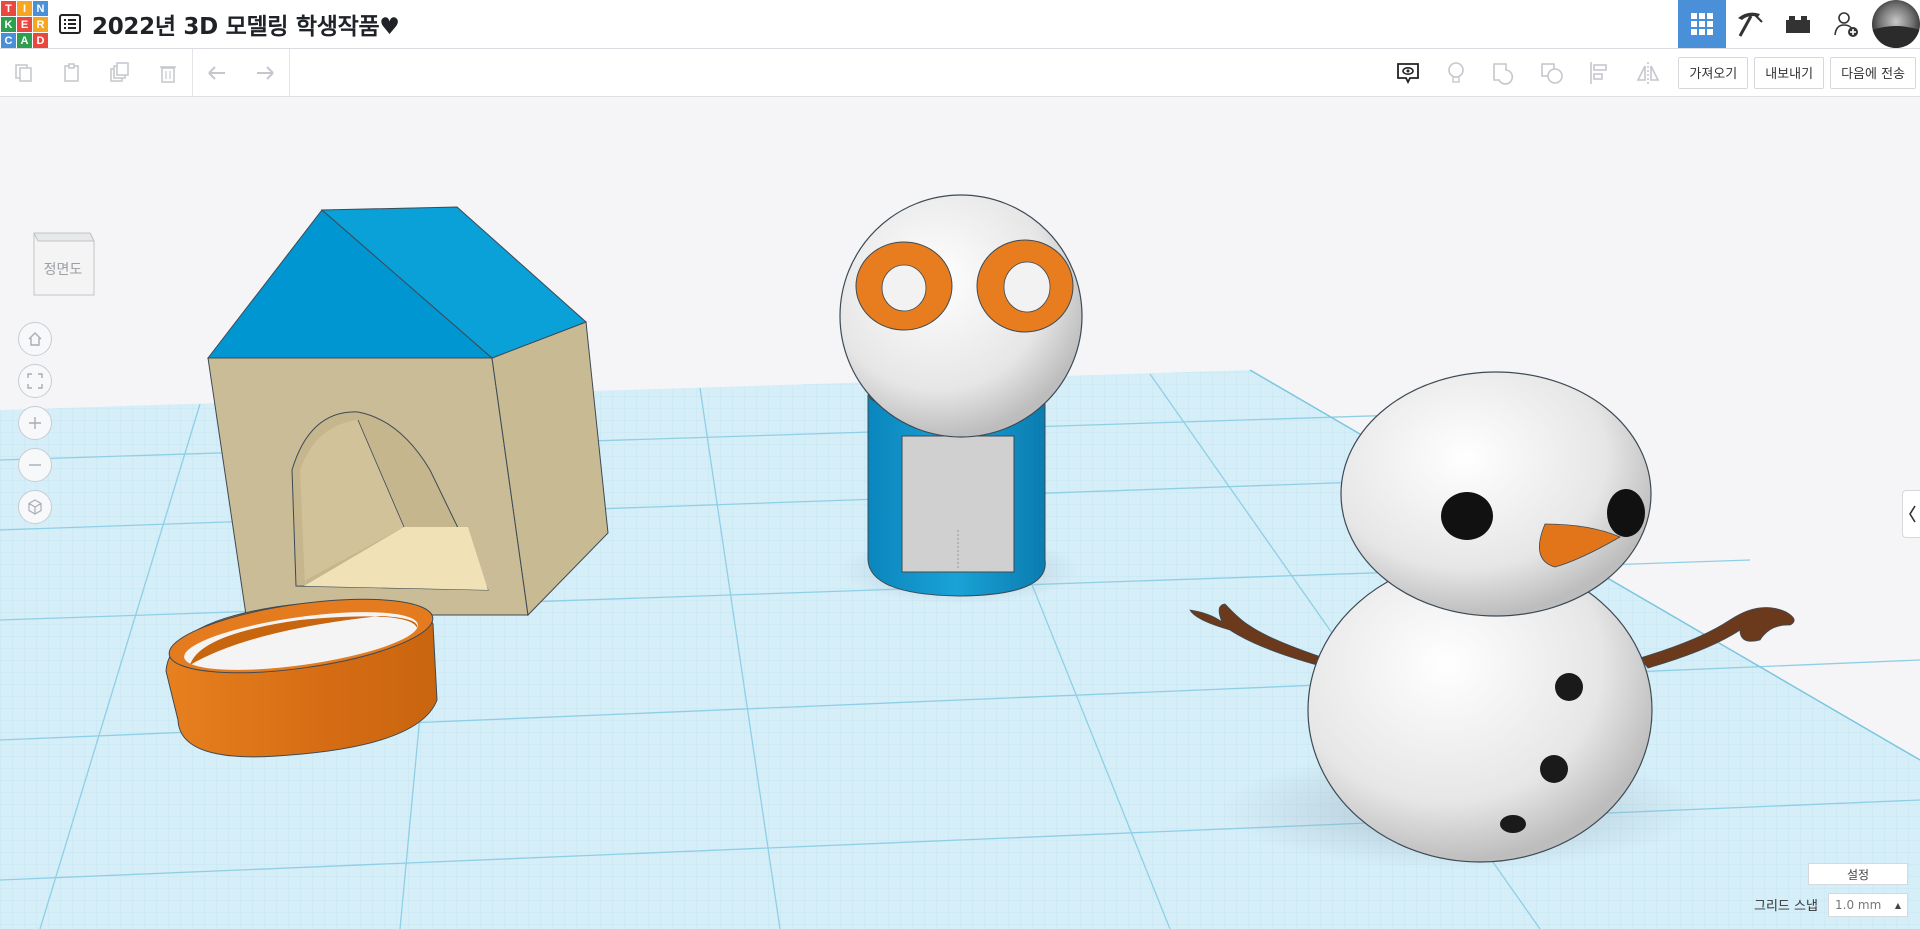  I want to click on cube-icon, so click(35, 507).